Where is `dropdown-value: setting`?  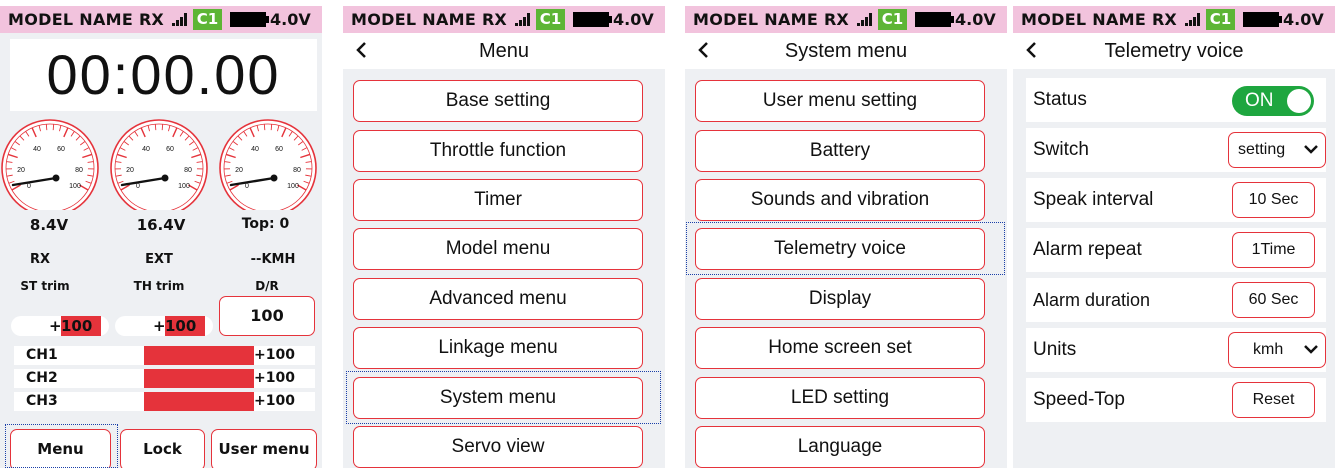
dropdown-value: setting is located at coordinates (1262, 149).